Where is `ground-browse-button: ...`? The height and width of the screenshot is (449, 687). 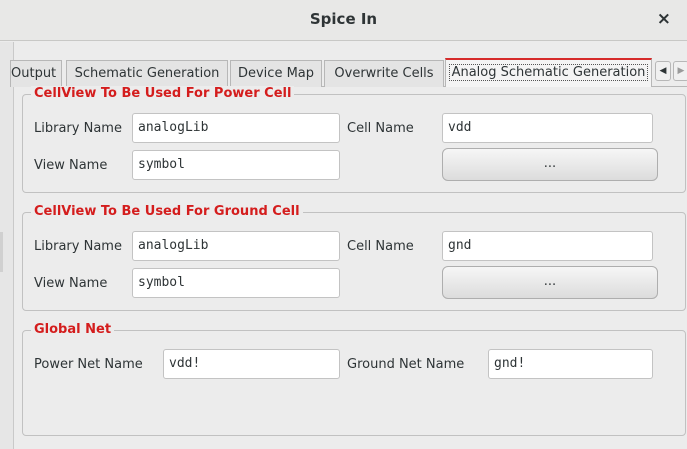 ground-browse-button: ... is located at coordinates (550, 282).